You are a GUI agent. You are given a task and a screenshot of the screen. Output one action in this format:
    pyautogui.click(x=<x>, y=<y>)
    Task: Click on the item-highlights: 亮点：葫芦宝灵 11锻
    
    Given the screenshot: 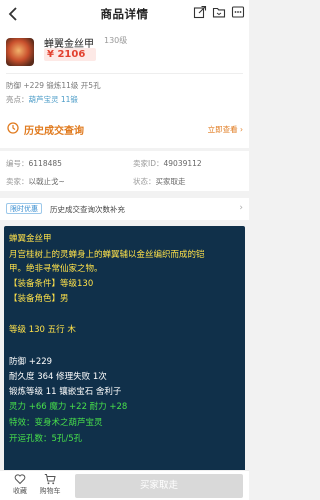 What is the action you would take?
    pyautogui.click(x=42, y=99)
    